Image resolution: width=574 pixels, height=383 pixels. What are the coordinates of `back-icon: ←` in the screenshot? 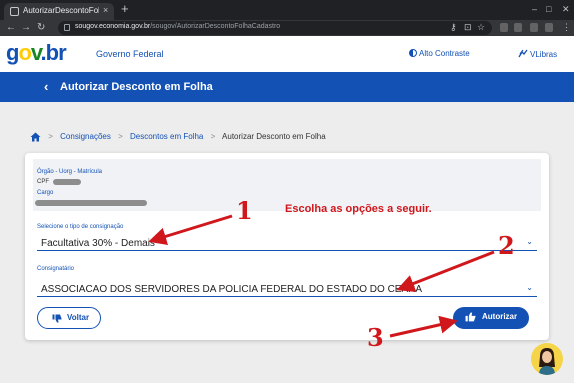 It's located at (11, 28).